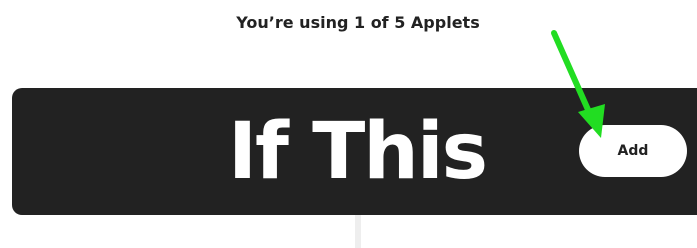 The image size is (697, 248). Describe the element at coordinates (633, 151) in the screenshot. I see `add-trigger-button: Add` at that location.